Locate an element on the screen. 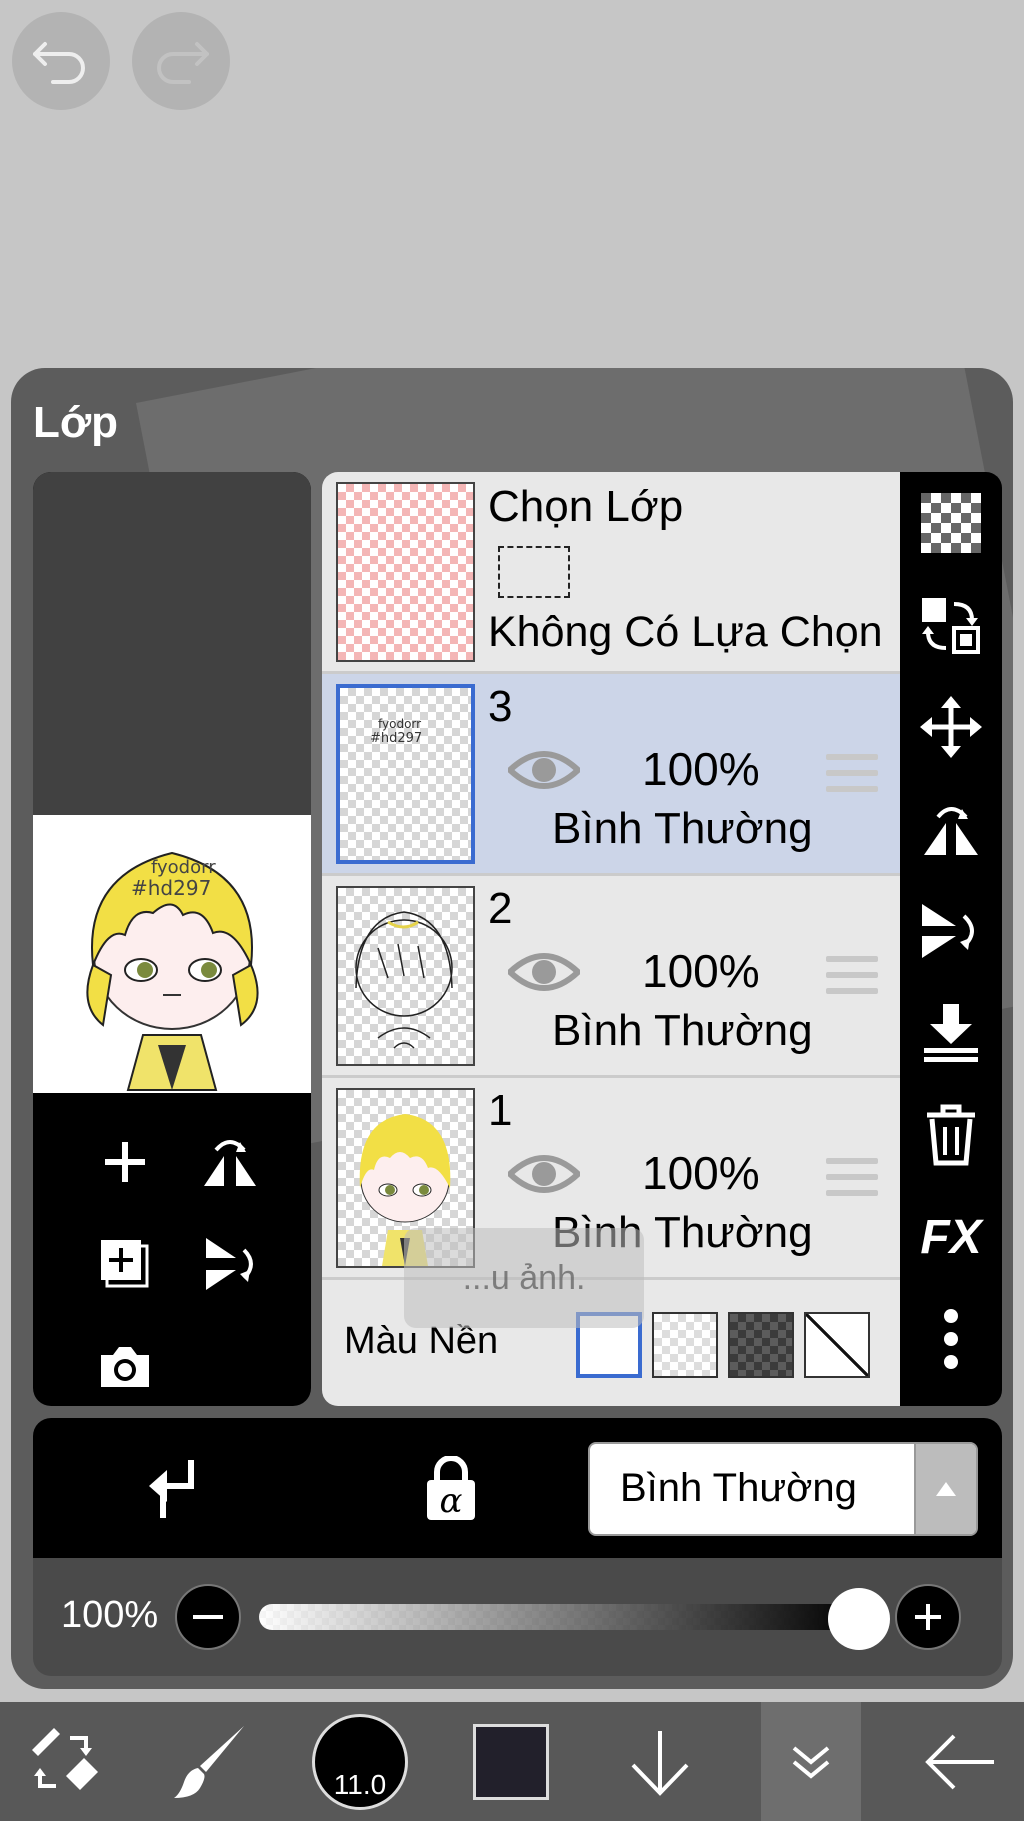 The height and width of the screenshot is (1821, 1024). transform-eraser-button is located at coordinates (64, 1761).